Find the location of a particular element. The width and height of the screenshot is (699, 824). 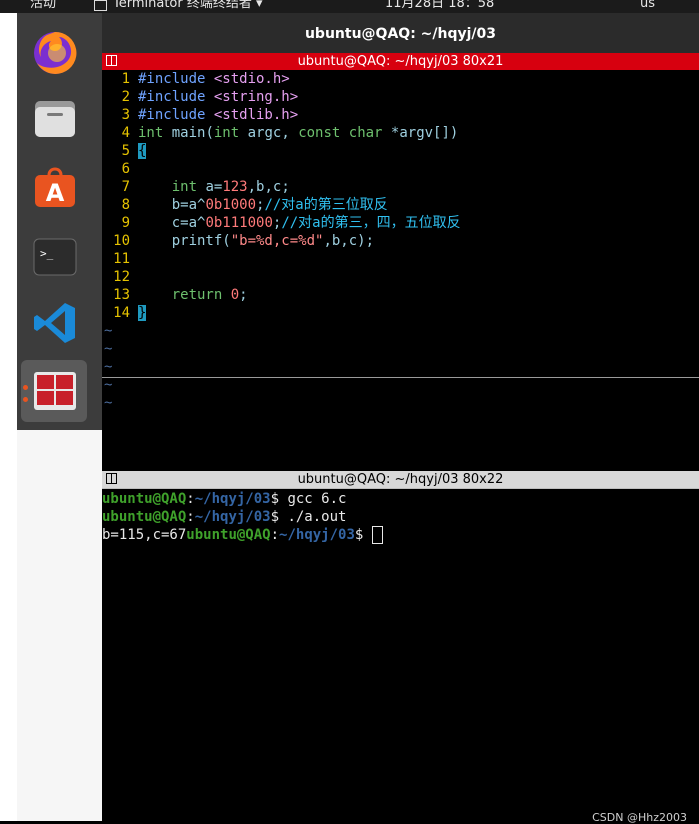

line-number: 5 is located at coordinates (125, 151).